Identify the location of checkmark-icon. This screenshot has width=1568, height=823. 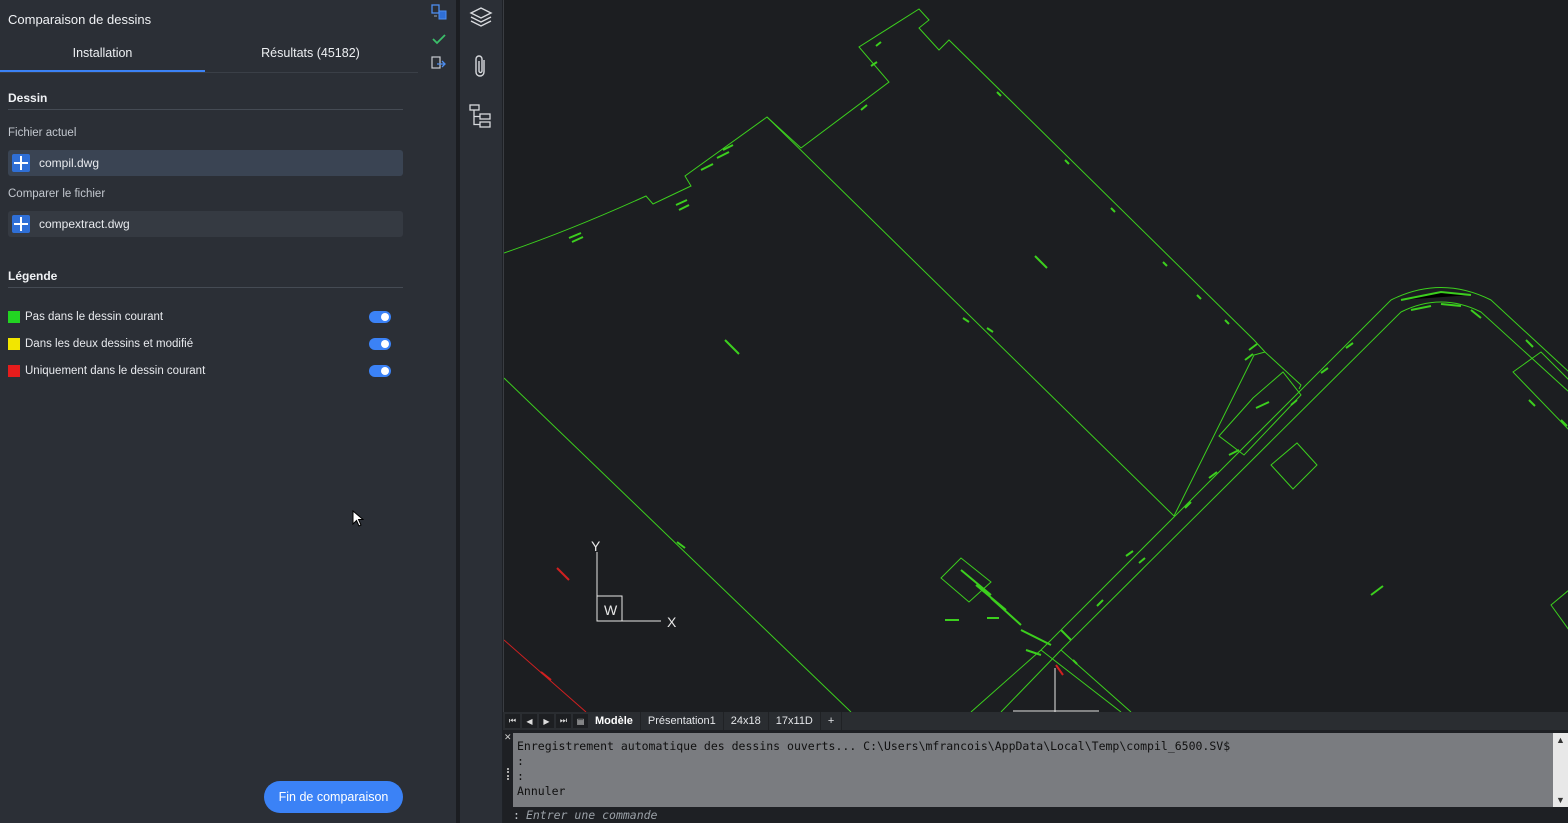
(439, 39).